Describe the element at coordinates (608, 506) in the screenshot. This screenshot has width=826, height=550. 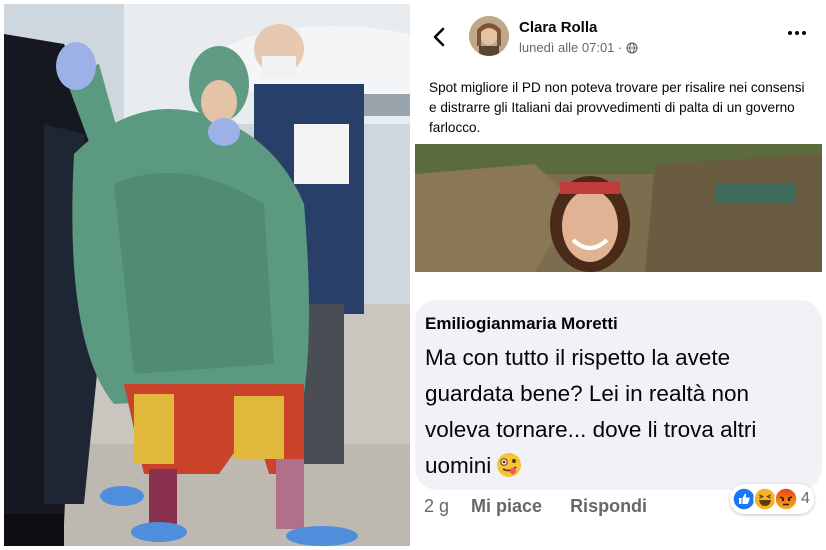
I see `reply-button: Rispondi` at that location.